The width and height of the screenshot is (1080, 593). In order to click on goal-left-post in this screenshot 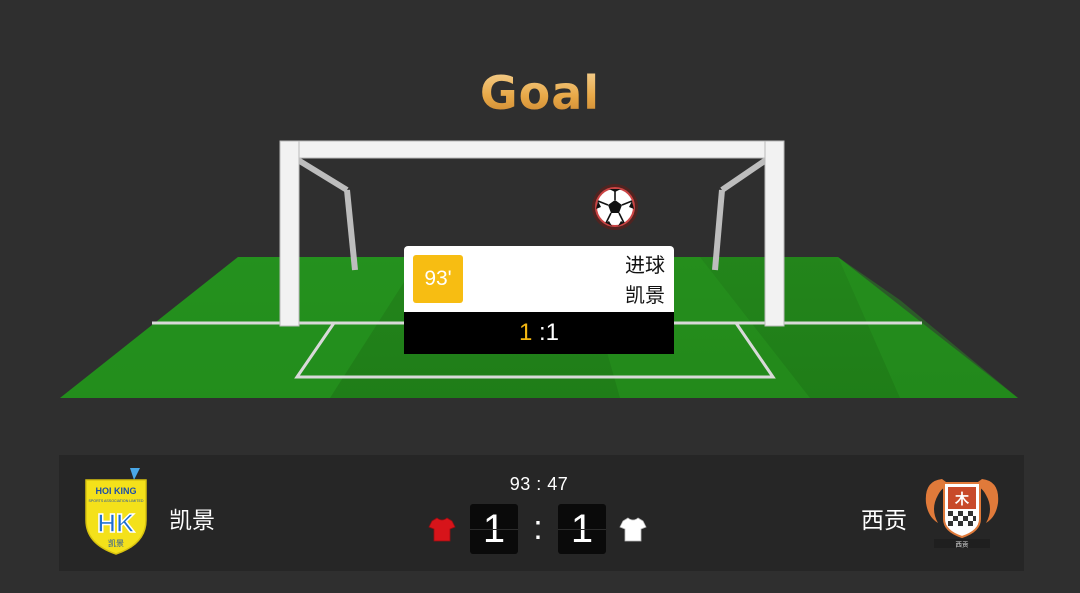, I will do `click(289, 233)`.